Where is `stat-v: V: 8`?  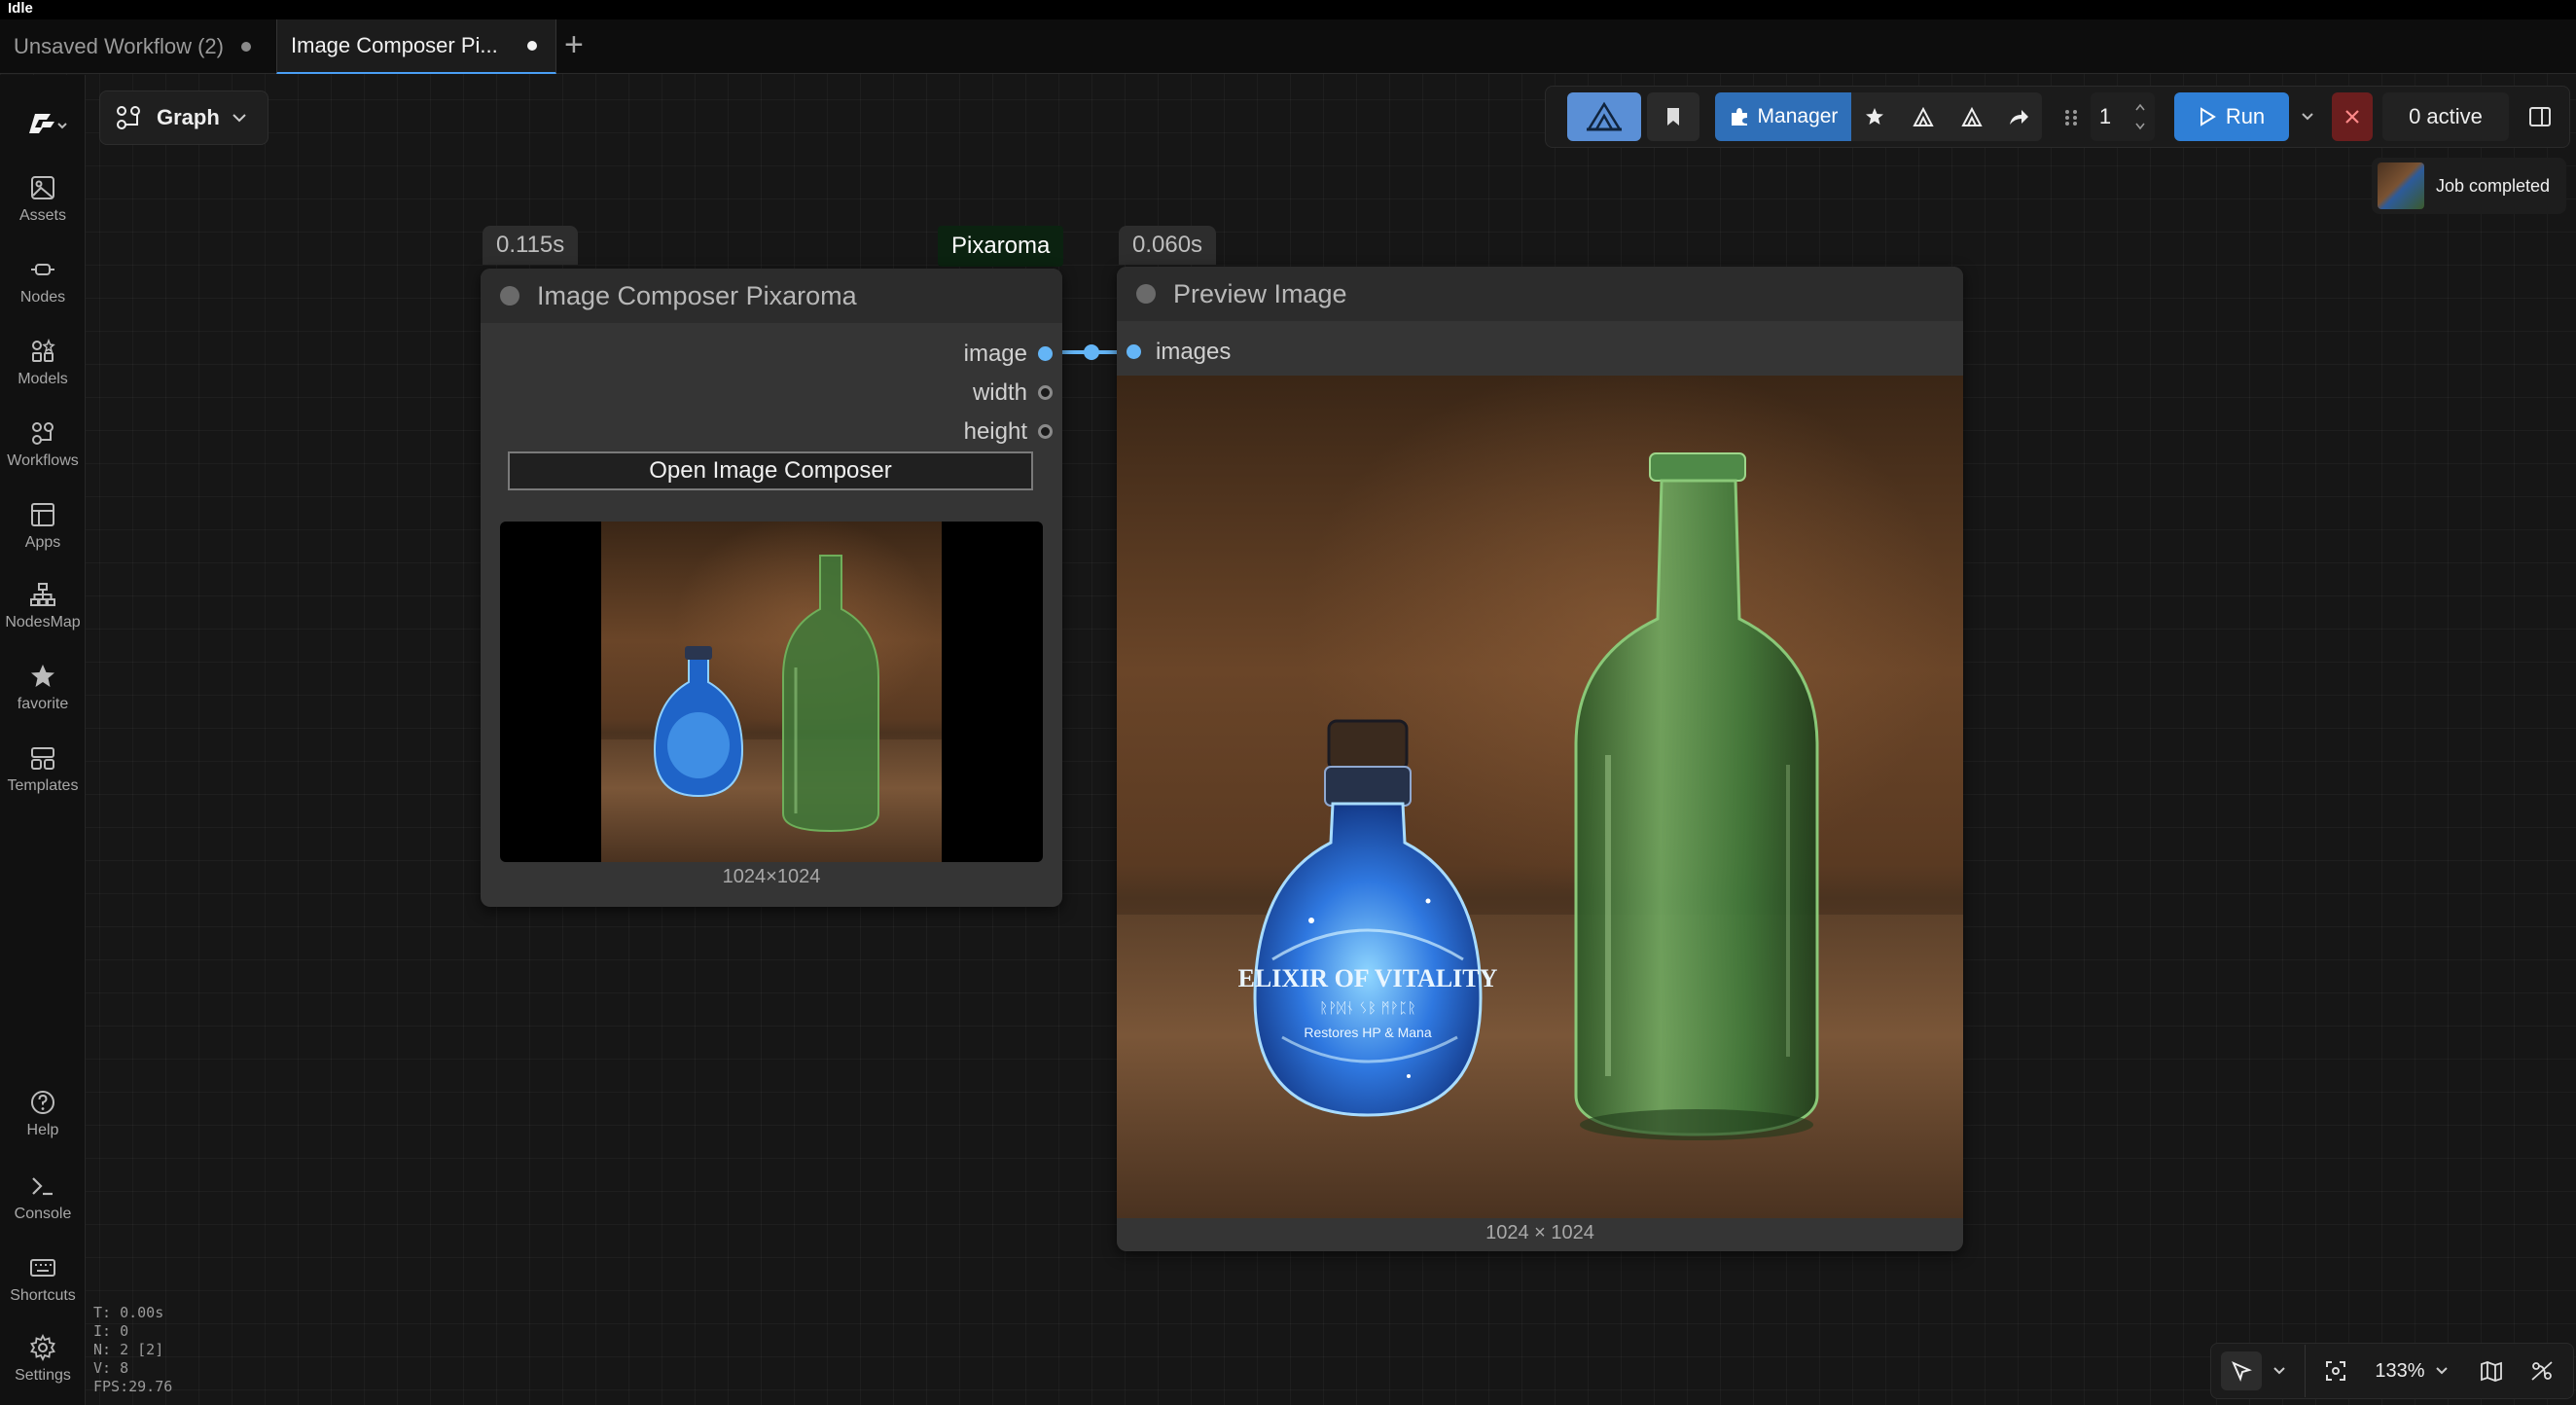
stat-v: V: 8 is located at coordinates (111, 1368).